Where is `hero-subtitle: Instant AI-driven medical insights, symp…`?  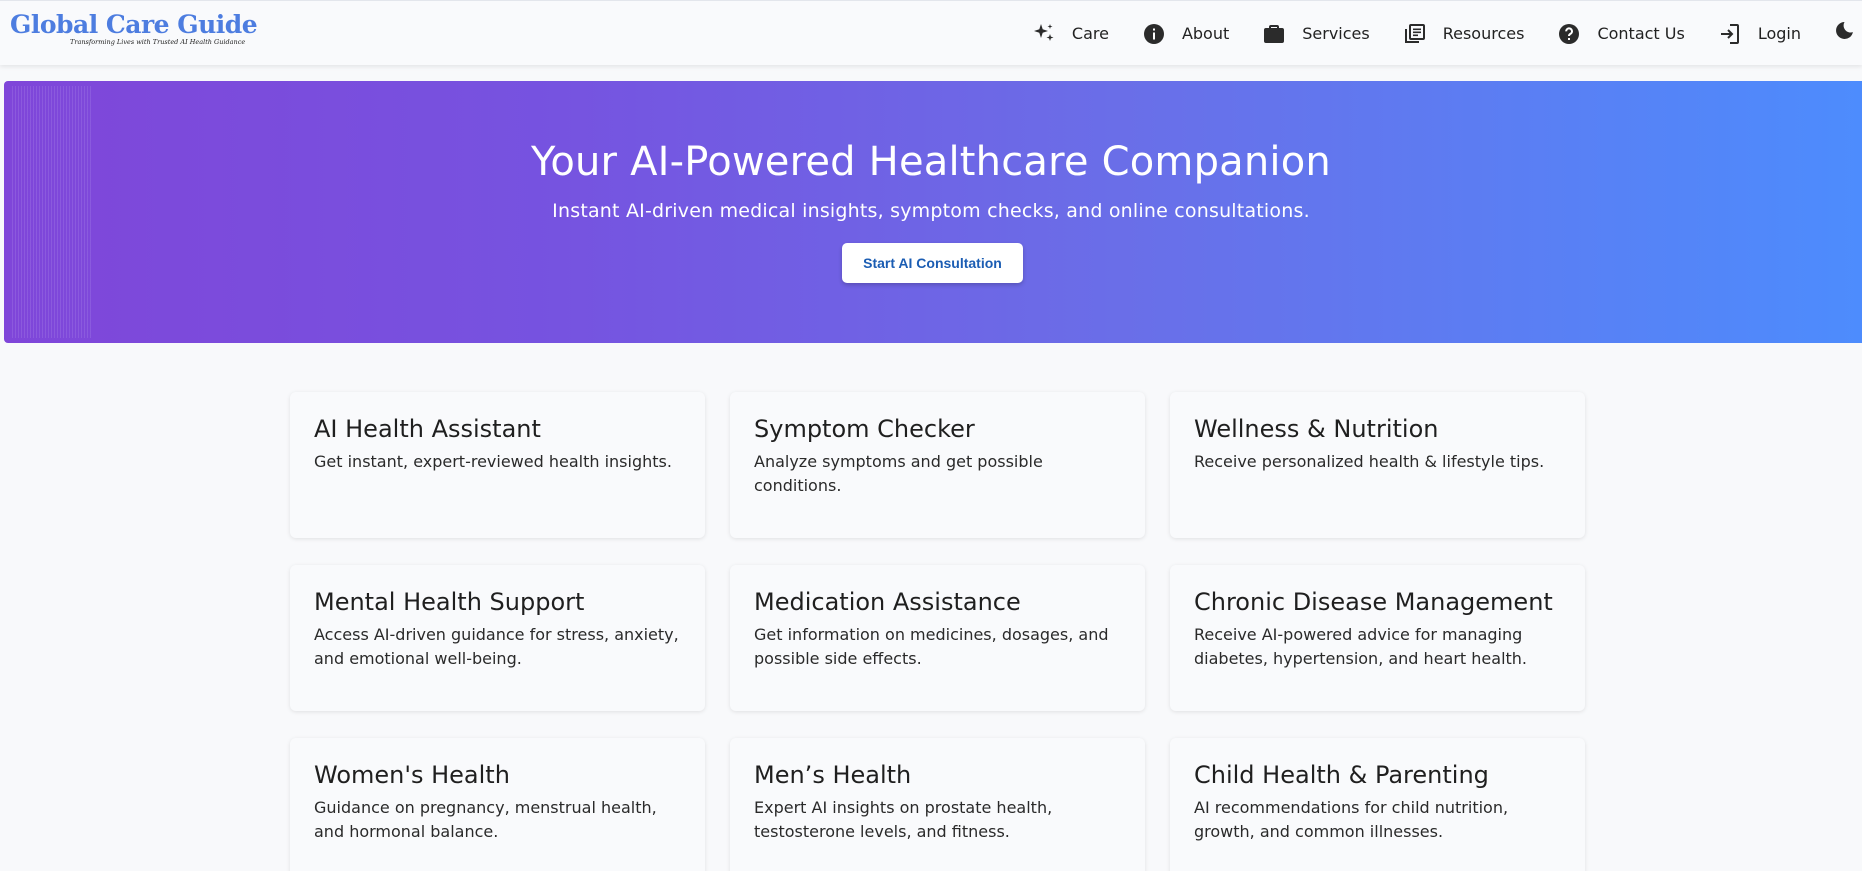
hero-subtitle: Instant AI-driven medical insights, symp… is located at coordinates (931, 211).